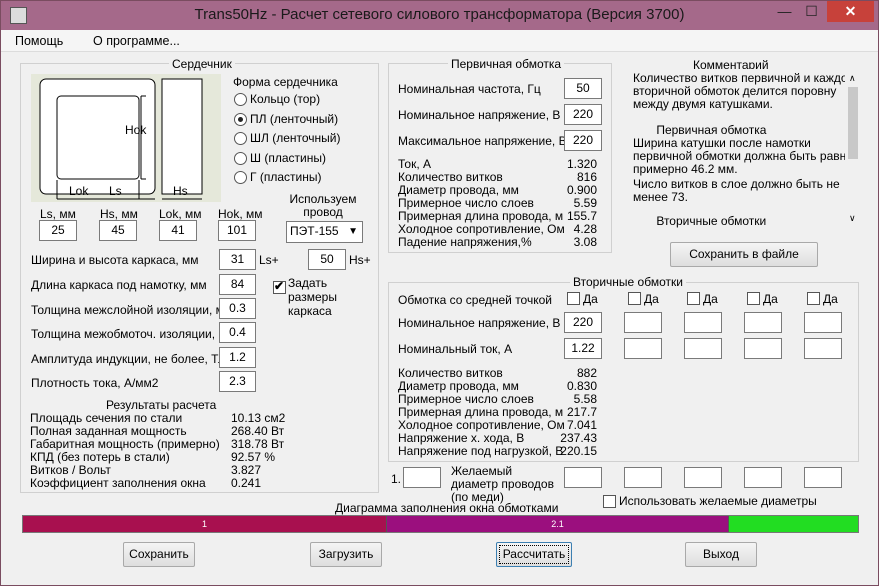  What do you see at coordinates (133, 334) in the screenshot?
I see `param-label-interwinding: Толщина межобмоточ. изоляции, мм` at bounding box center [133, 334].